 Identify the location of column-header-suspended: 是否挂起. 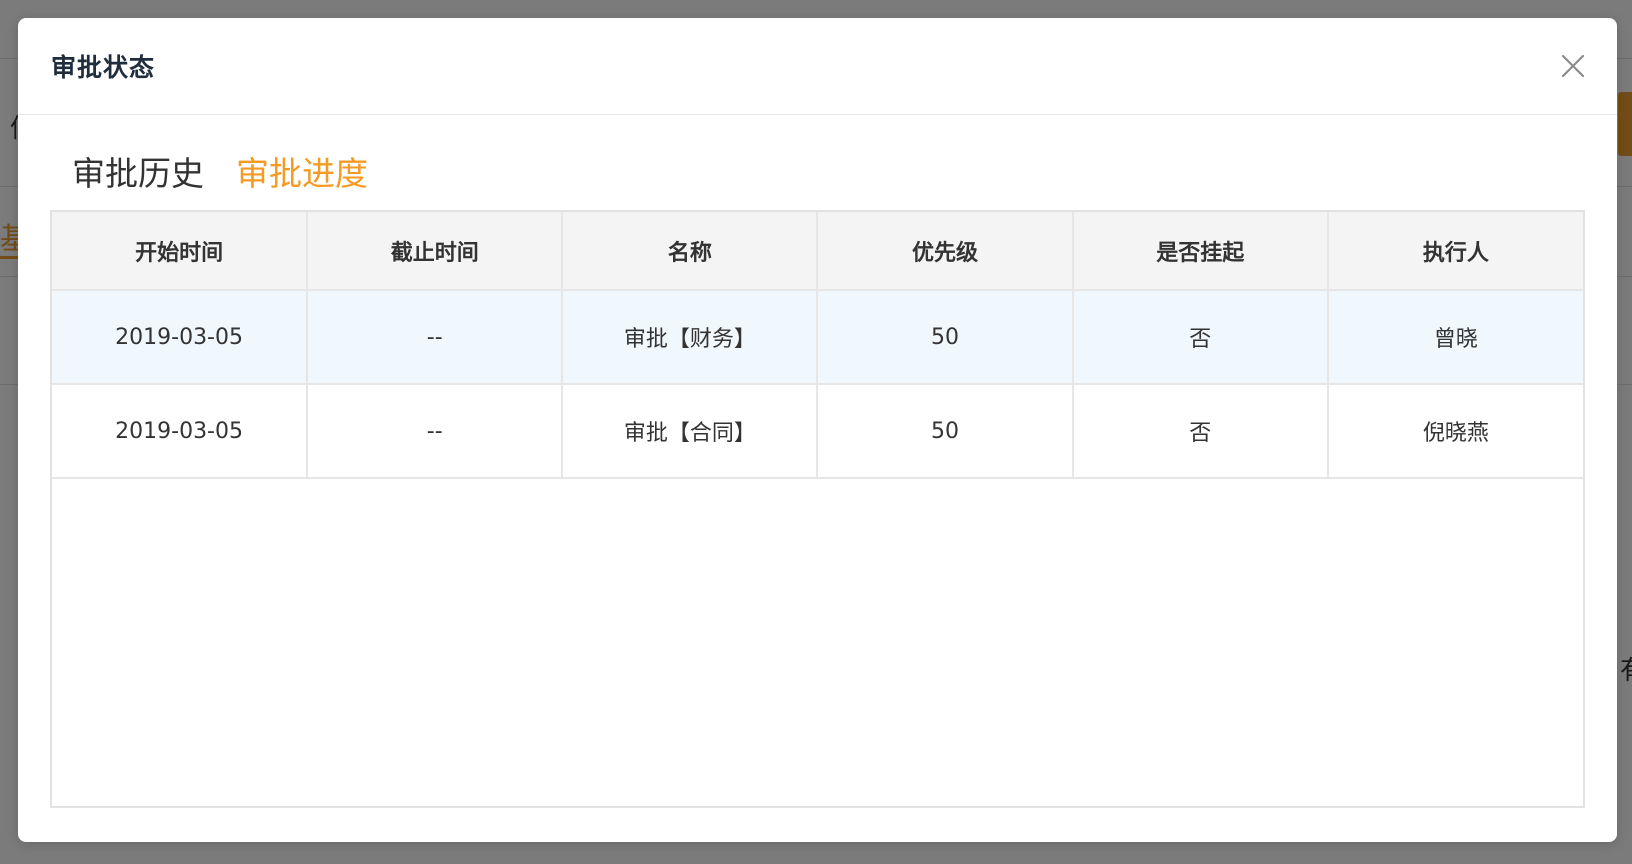
(1200, 251).